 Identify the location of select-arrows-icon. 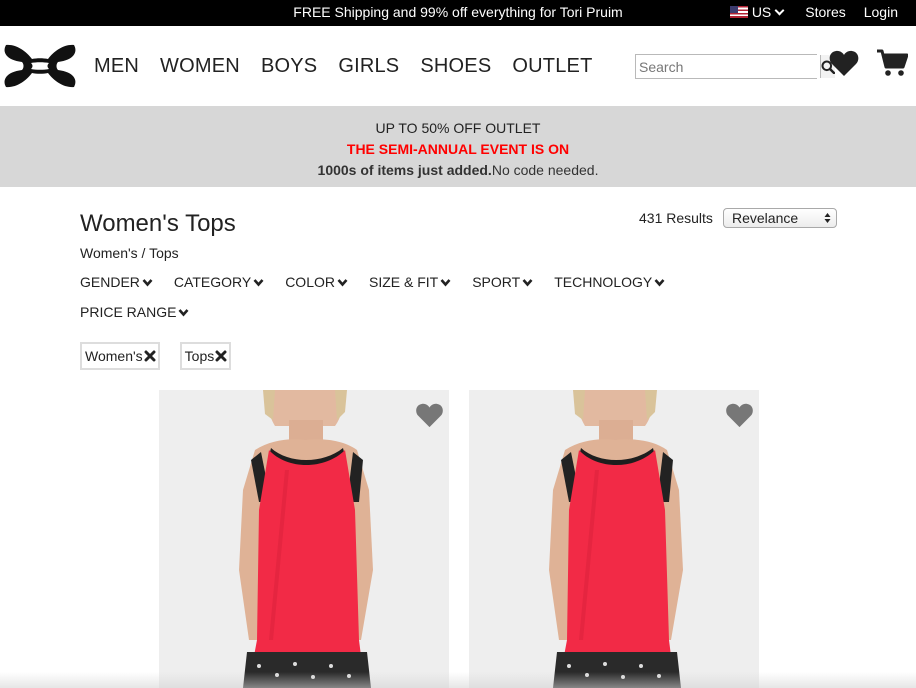
(827, 218).